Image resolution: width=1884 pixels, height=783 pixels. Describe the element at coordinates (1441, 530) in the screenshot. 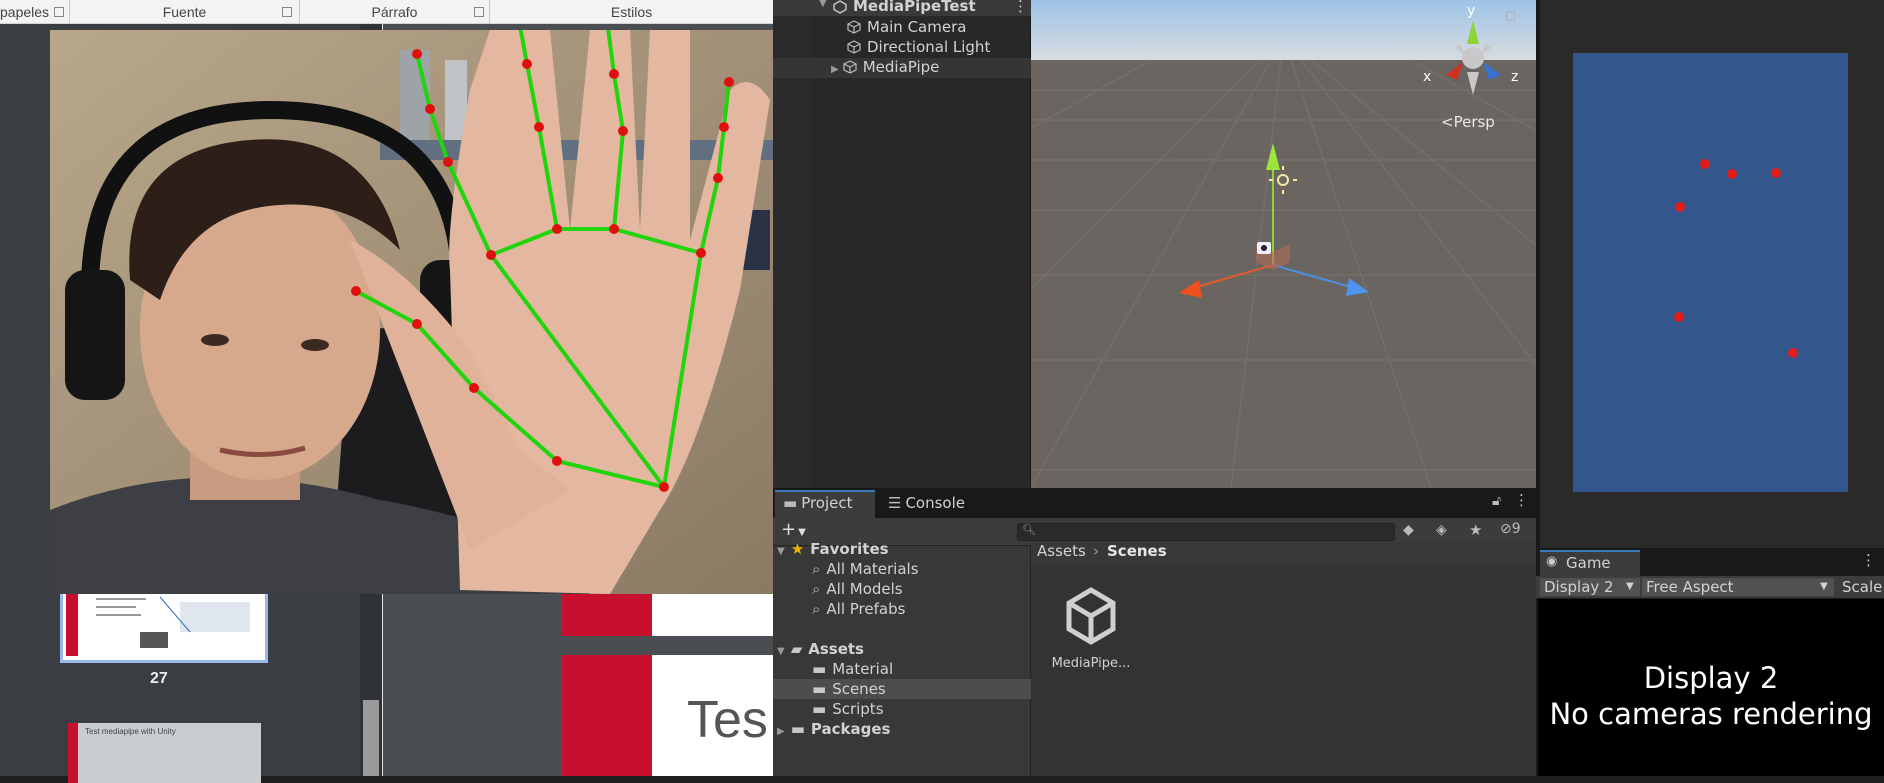

I see `filter-by-label-icon: ◈` at that location.